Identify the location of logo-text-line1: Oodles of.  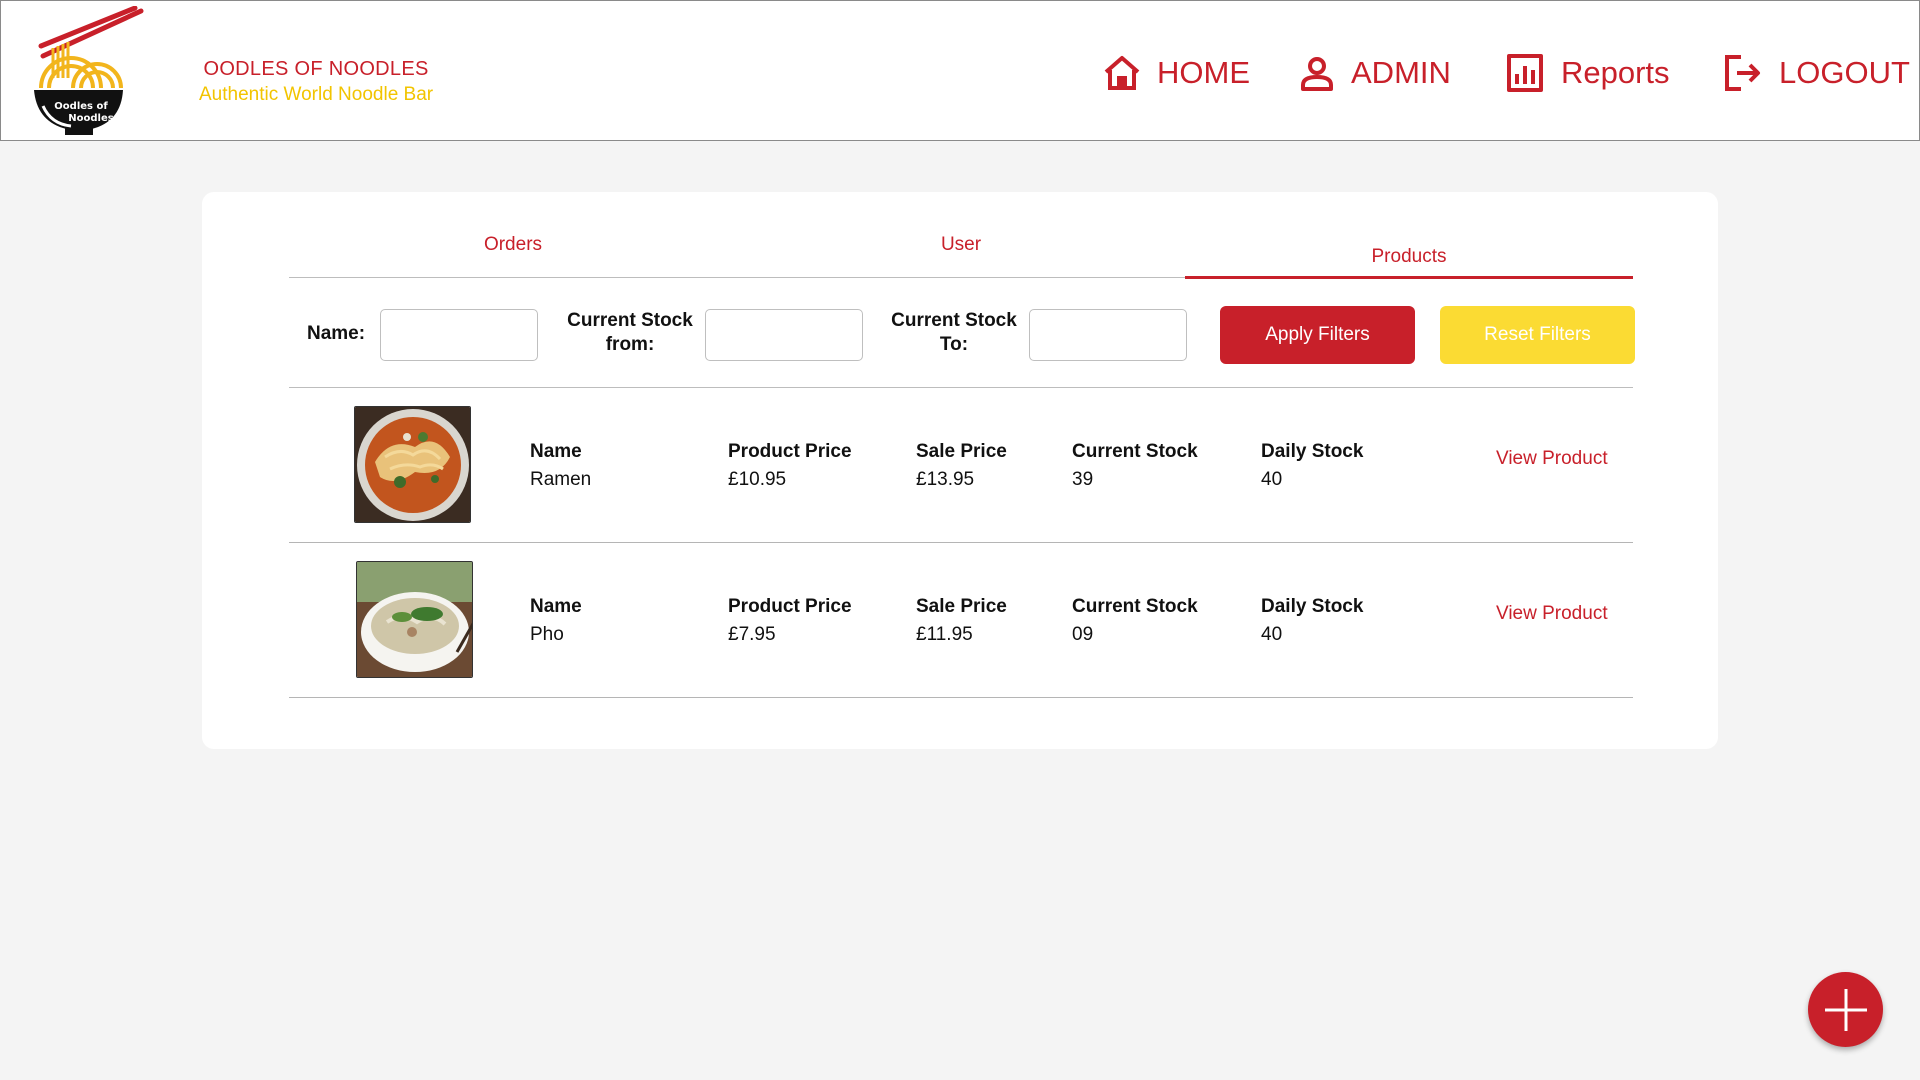
(81, 106).